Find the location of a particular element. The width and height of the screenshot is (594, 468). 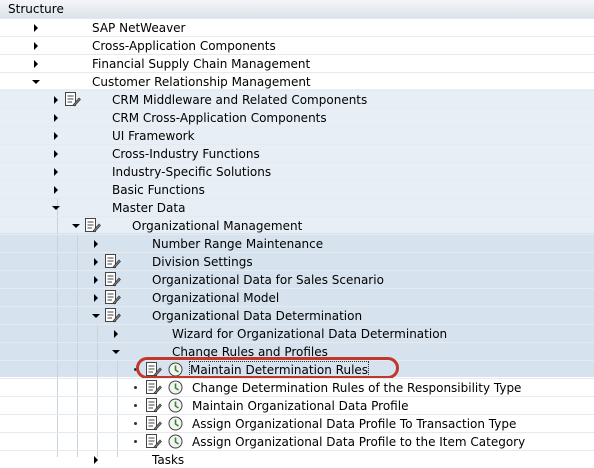

tree-node-label: Division Settings is located at coordinates (202, 262).